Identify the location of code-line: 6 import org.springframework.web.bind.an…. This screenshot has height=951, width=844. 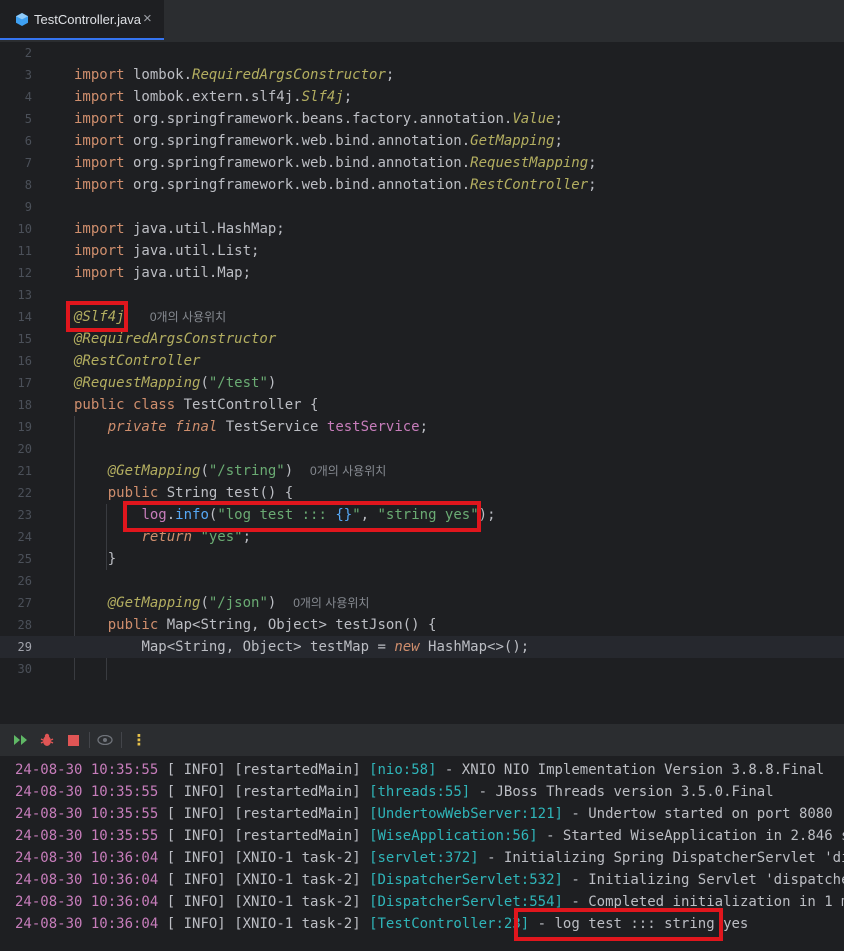
(293, 141).